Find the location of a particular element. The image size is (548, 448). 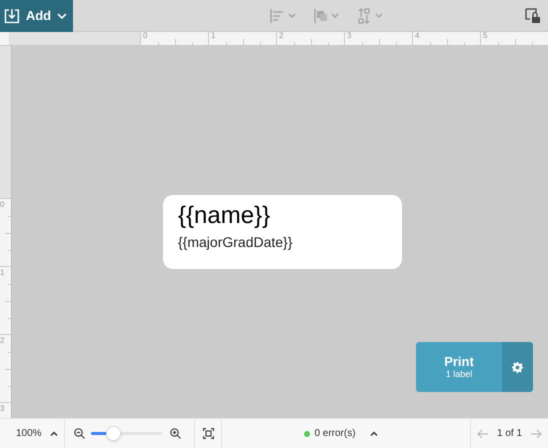

arrow-right-icon is located at coordinates (536, 433).